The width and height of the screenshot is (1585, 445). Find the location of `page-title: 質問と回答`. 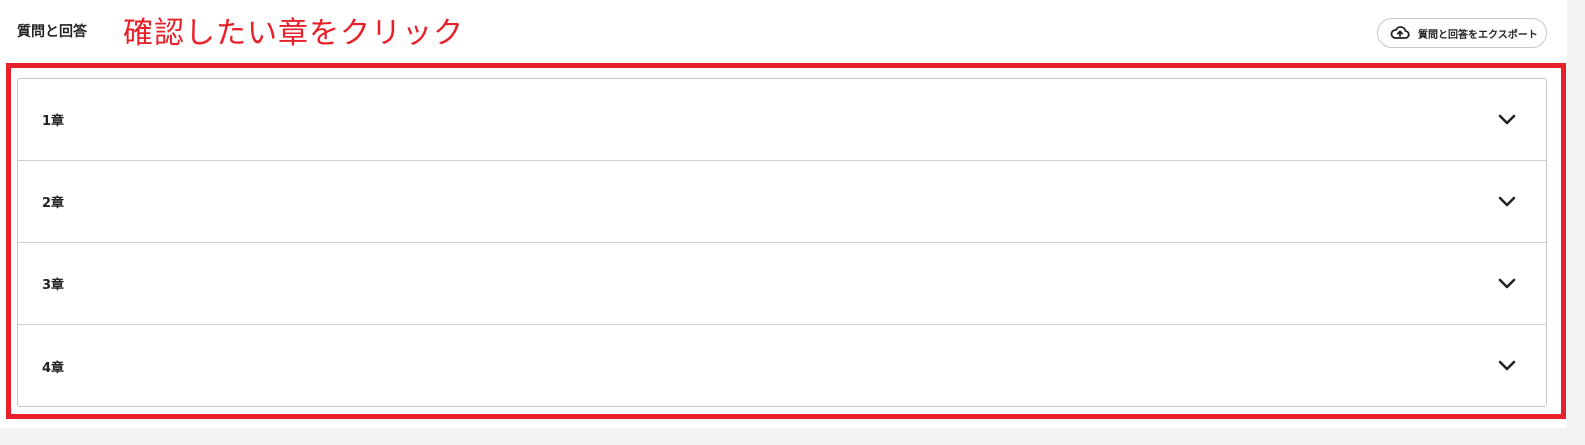

page-title: 質問と回答 is located at coordinates (52, 32).